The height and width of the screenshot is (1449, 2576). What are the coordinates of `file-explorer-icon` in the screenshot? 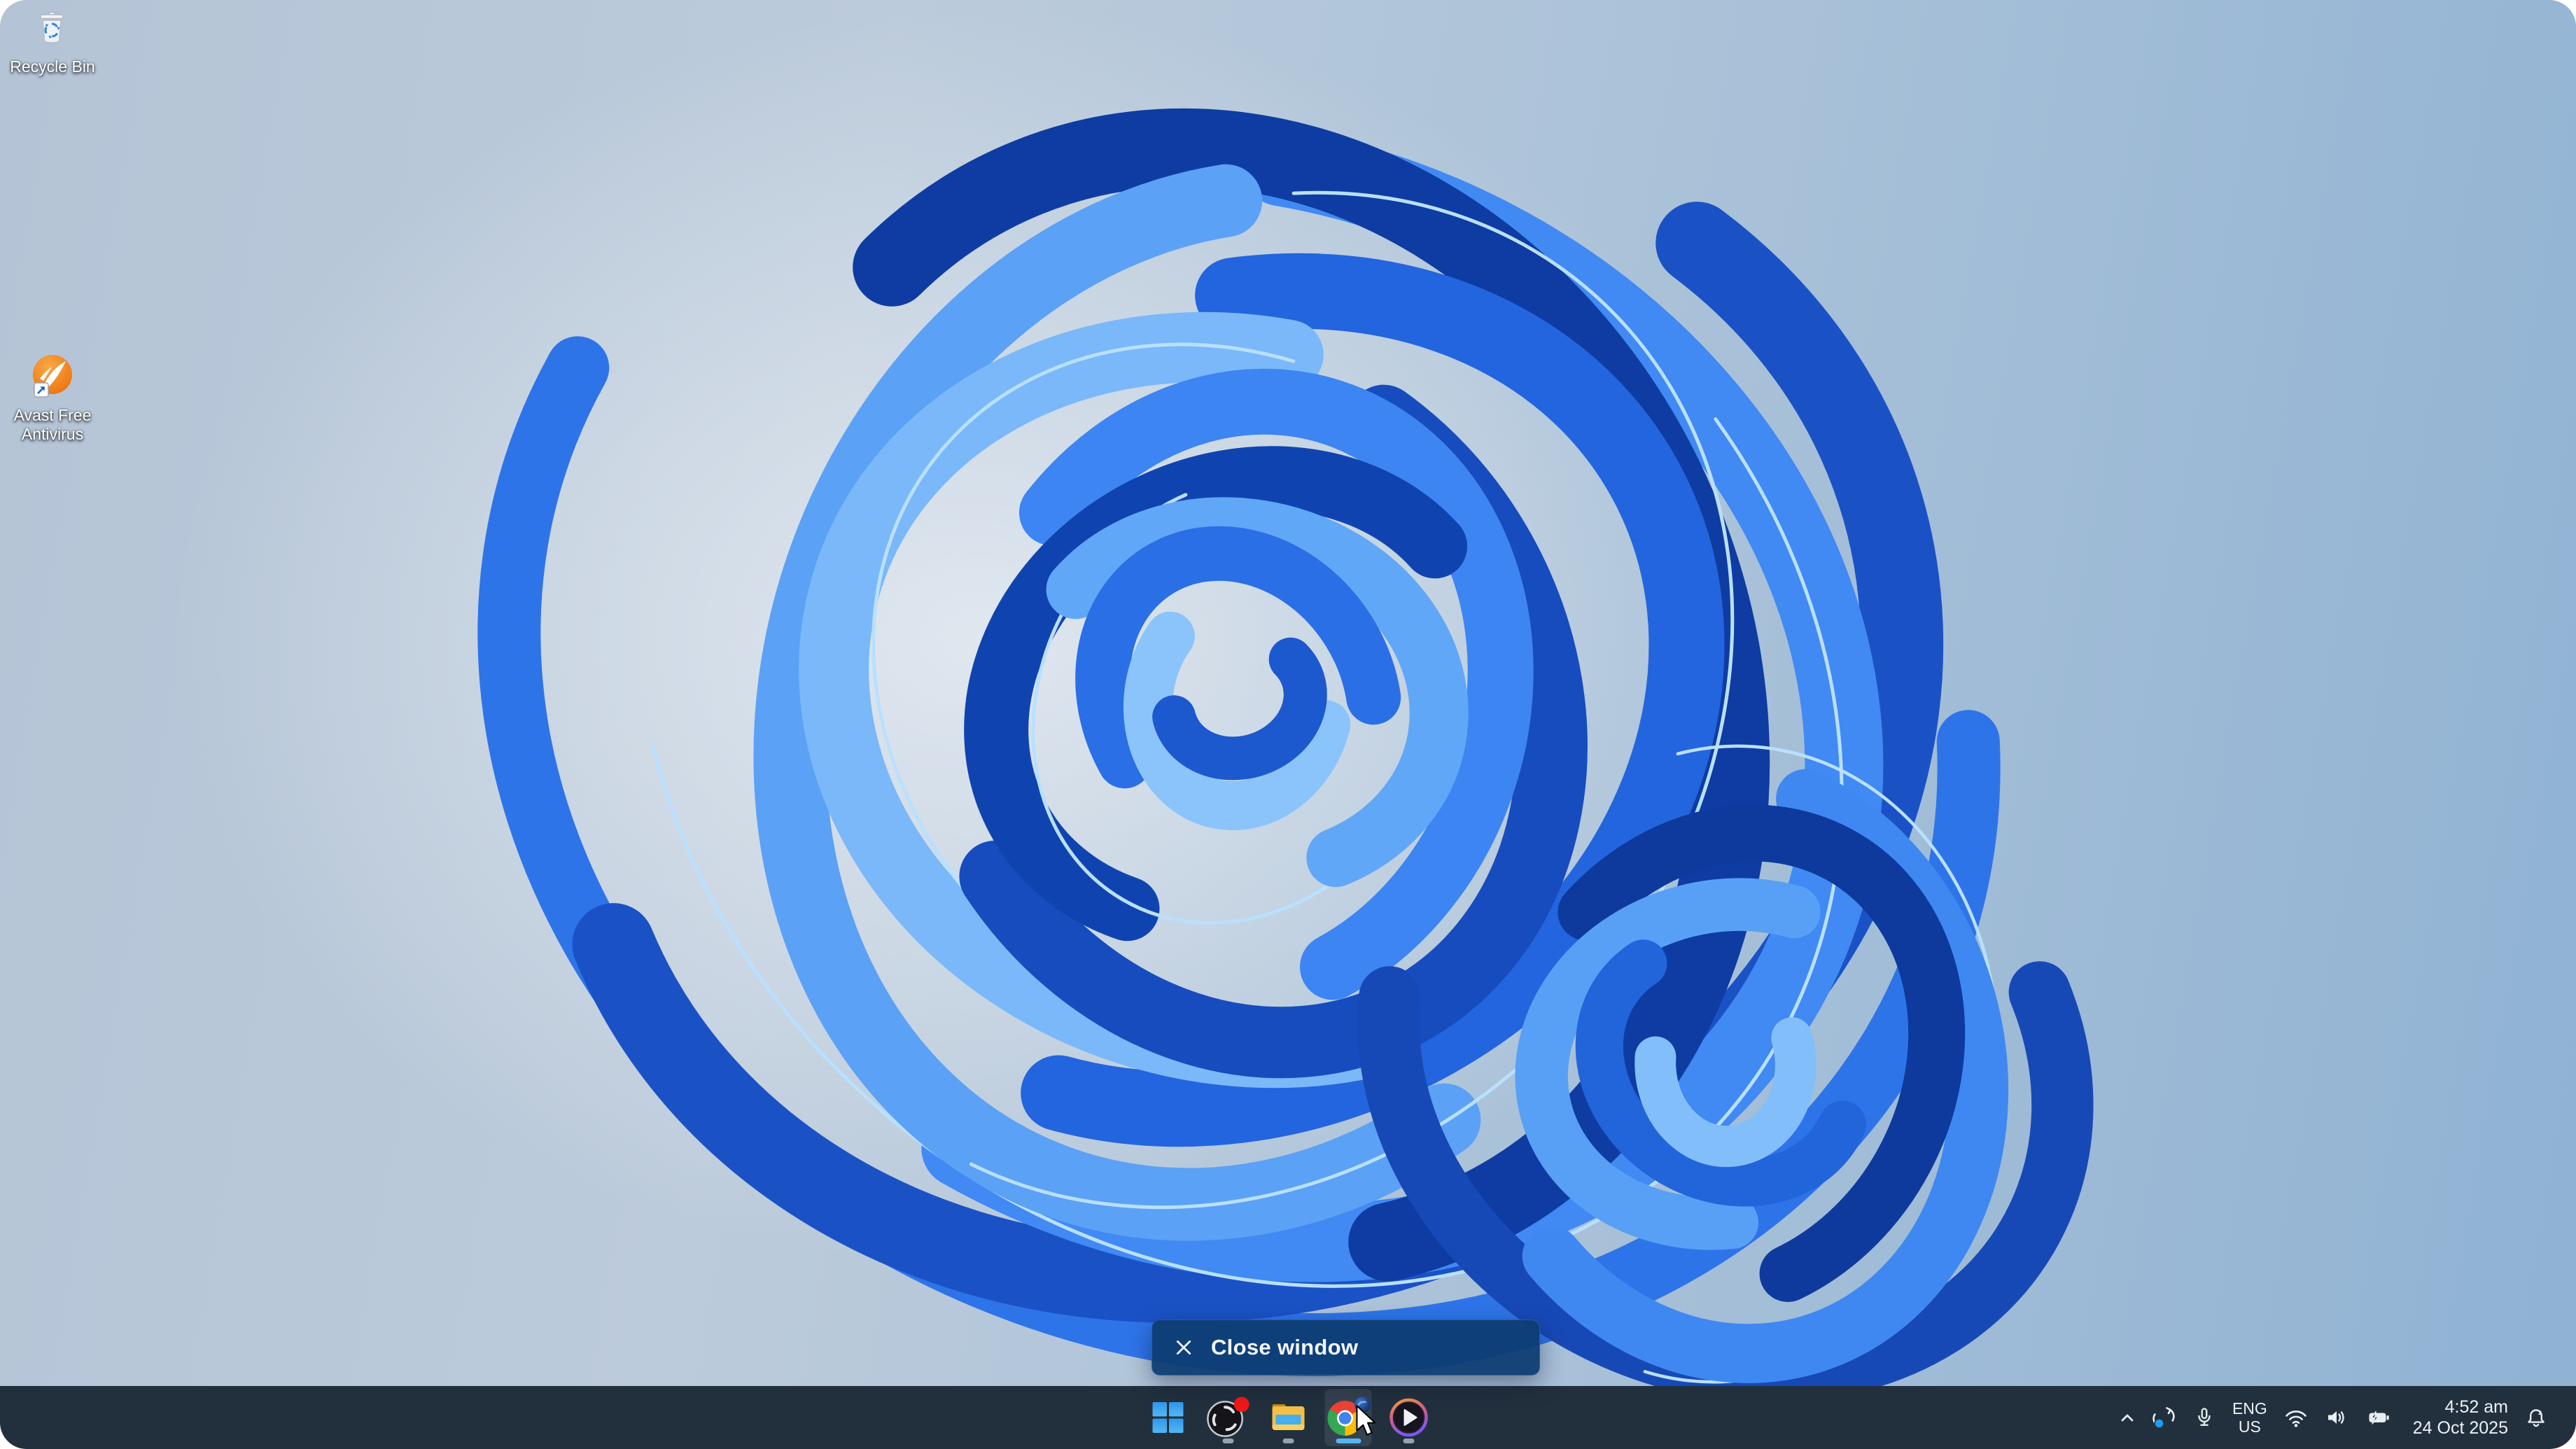 It's located at (1288, 1417).